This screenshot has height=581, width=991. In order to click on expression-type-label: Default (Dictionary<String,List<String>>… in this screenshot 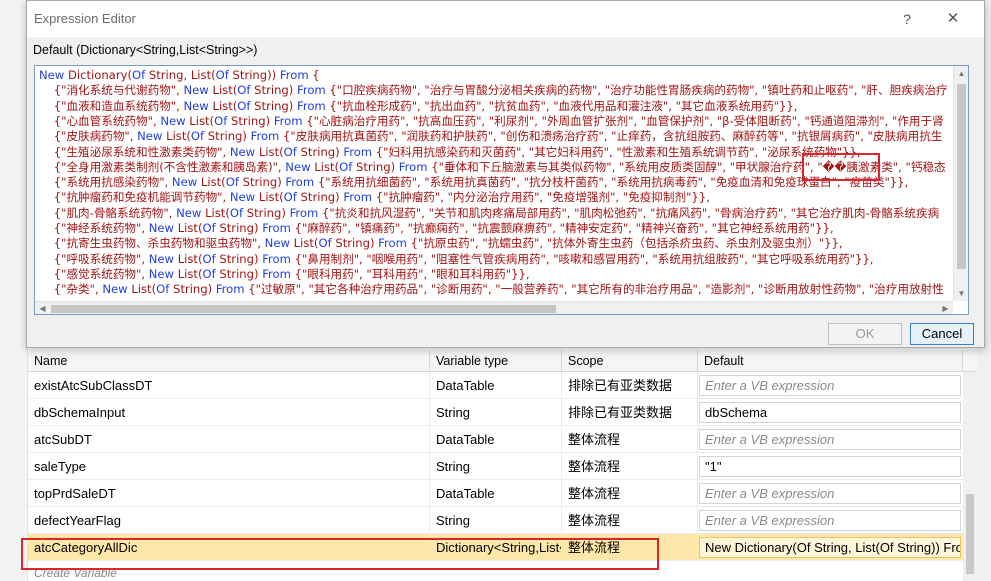, I will do `click(145, 50)`.